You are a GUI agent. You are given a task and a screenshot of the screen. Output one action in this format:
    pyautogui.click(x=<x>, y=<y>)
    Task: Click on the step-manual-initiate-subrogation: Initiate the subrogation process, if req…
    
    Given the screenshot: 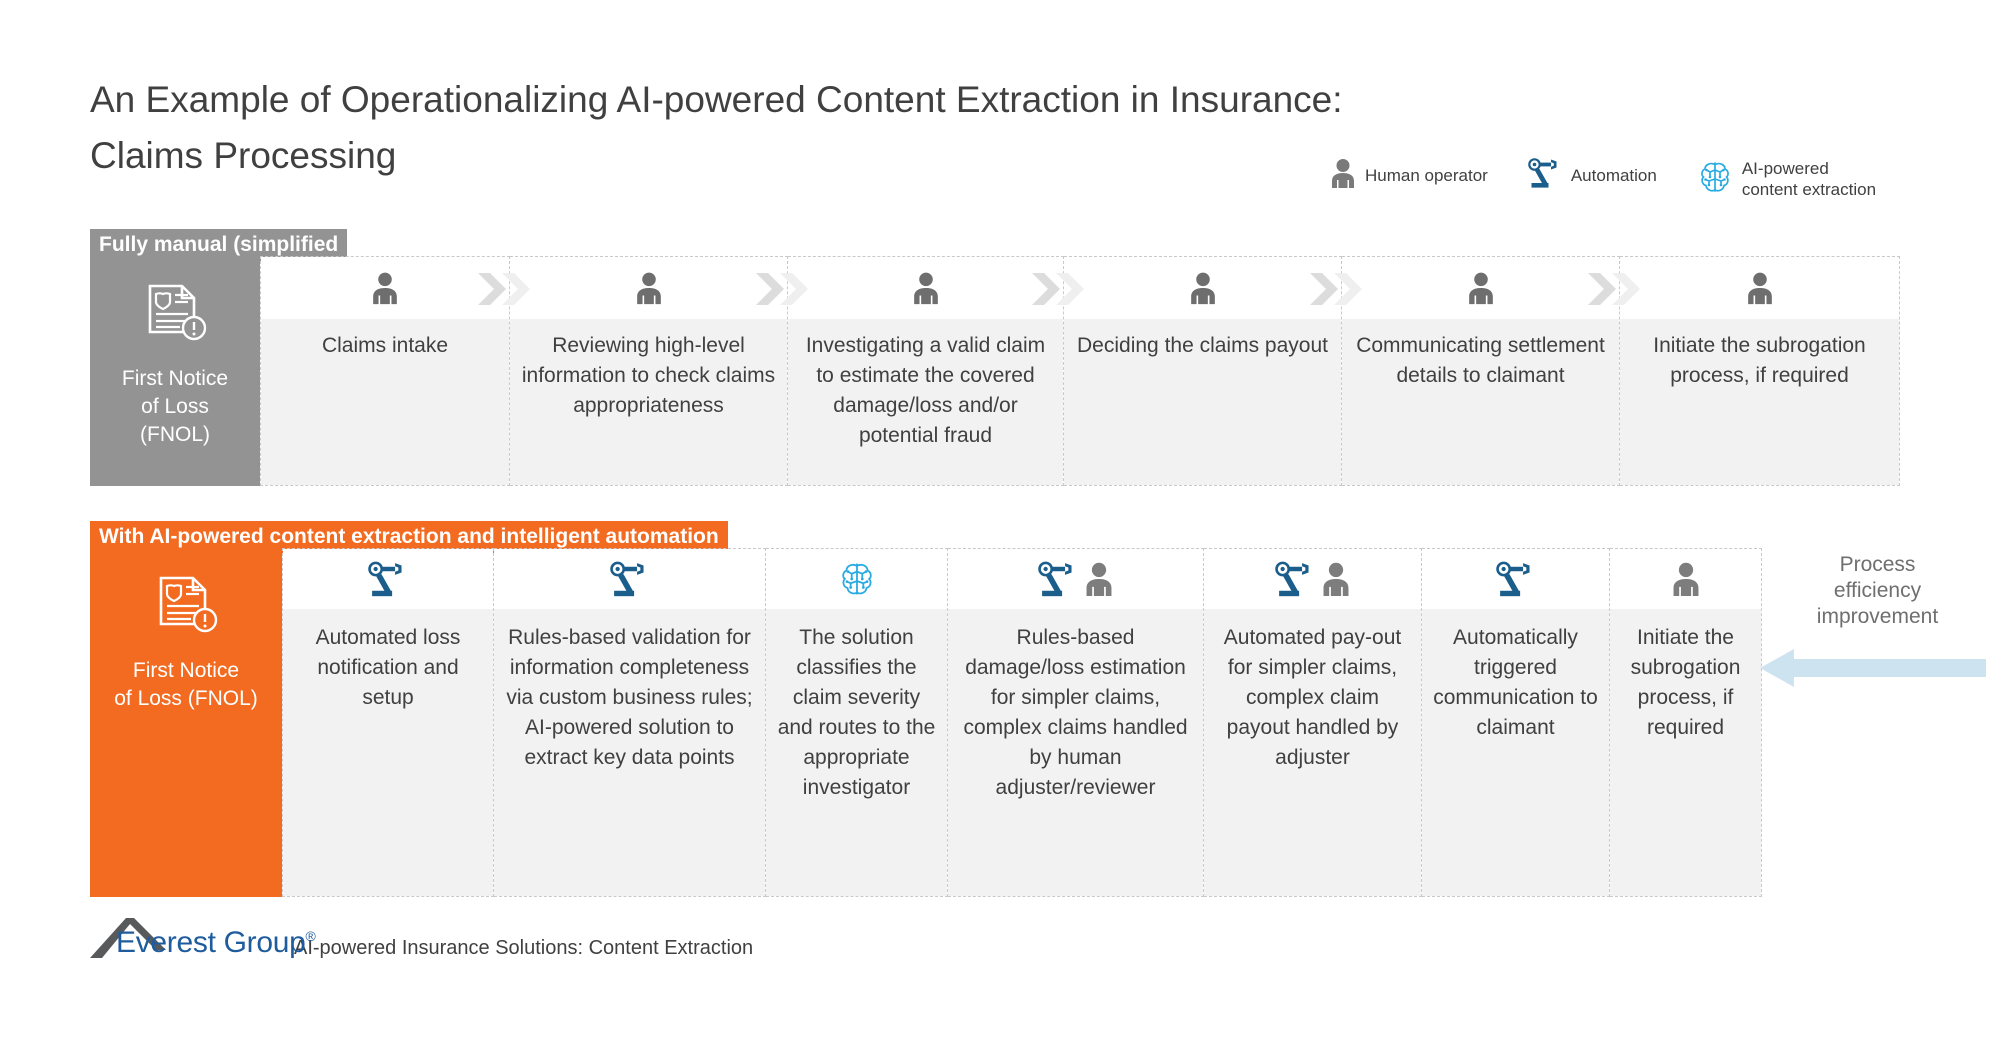 What is the action you would take?
    pyautogui.click(x=1760, y=371)
    